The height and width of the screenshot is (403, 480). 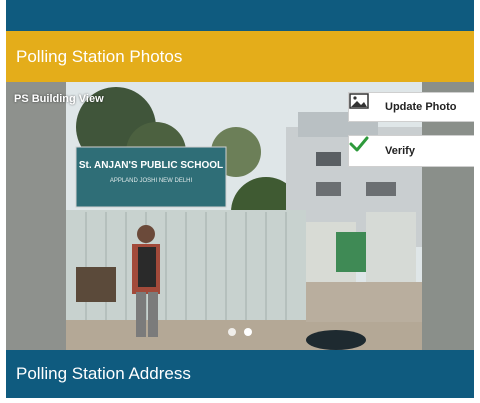 What do you see at coordinates (232, 332) in the screenshot?
I see `carousel-dot` at bounding box center [232, 332].